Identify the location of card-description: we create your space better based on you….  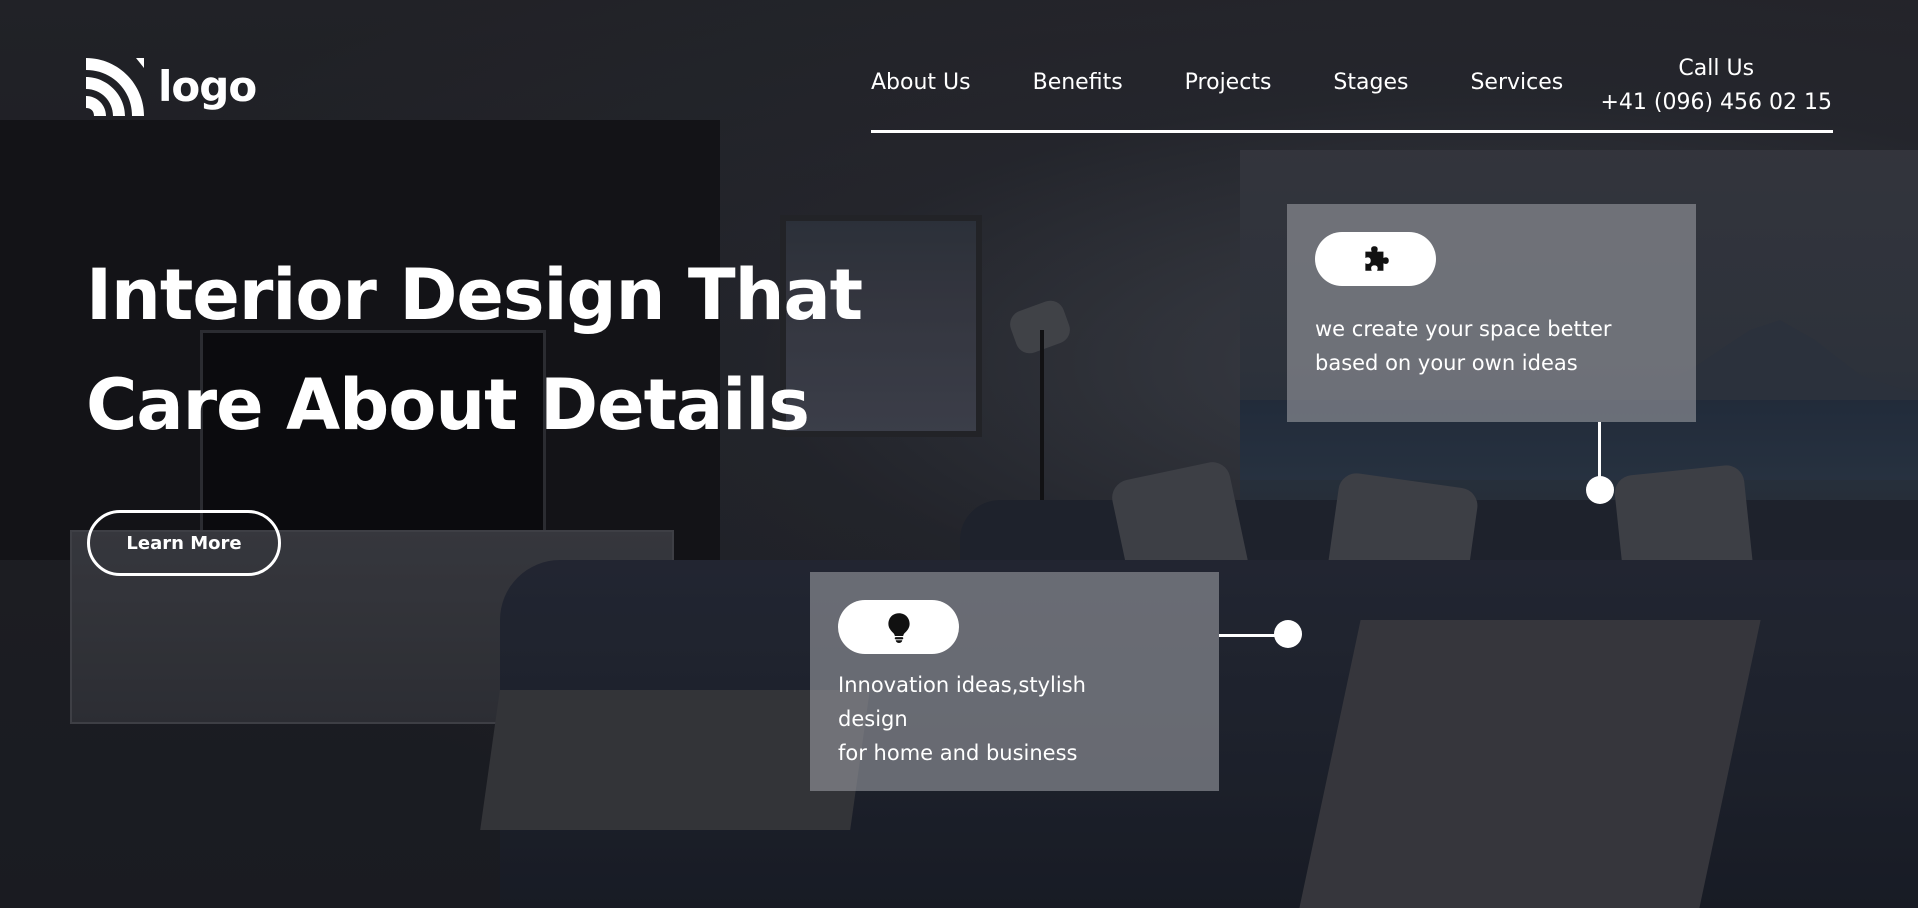
(1463, 346).